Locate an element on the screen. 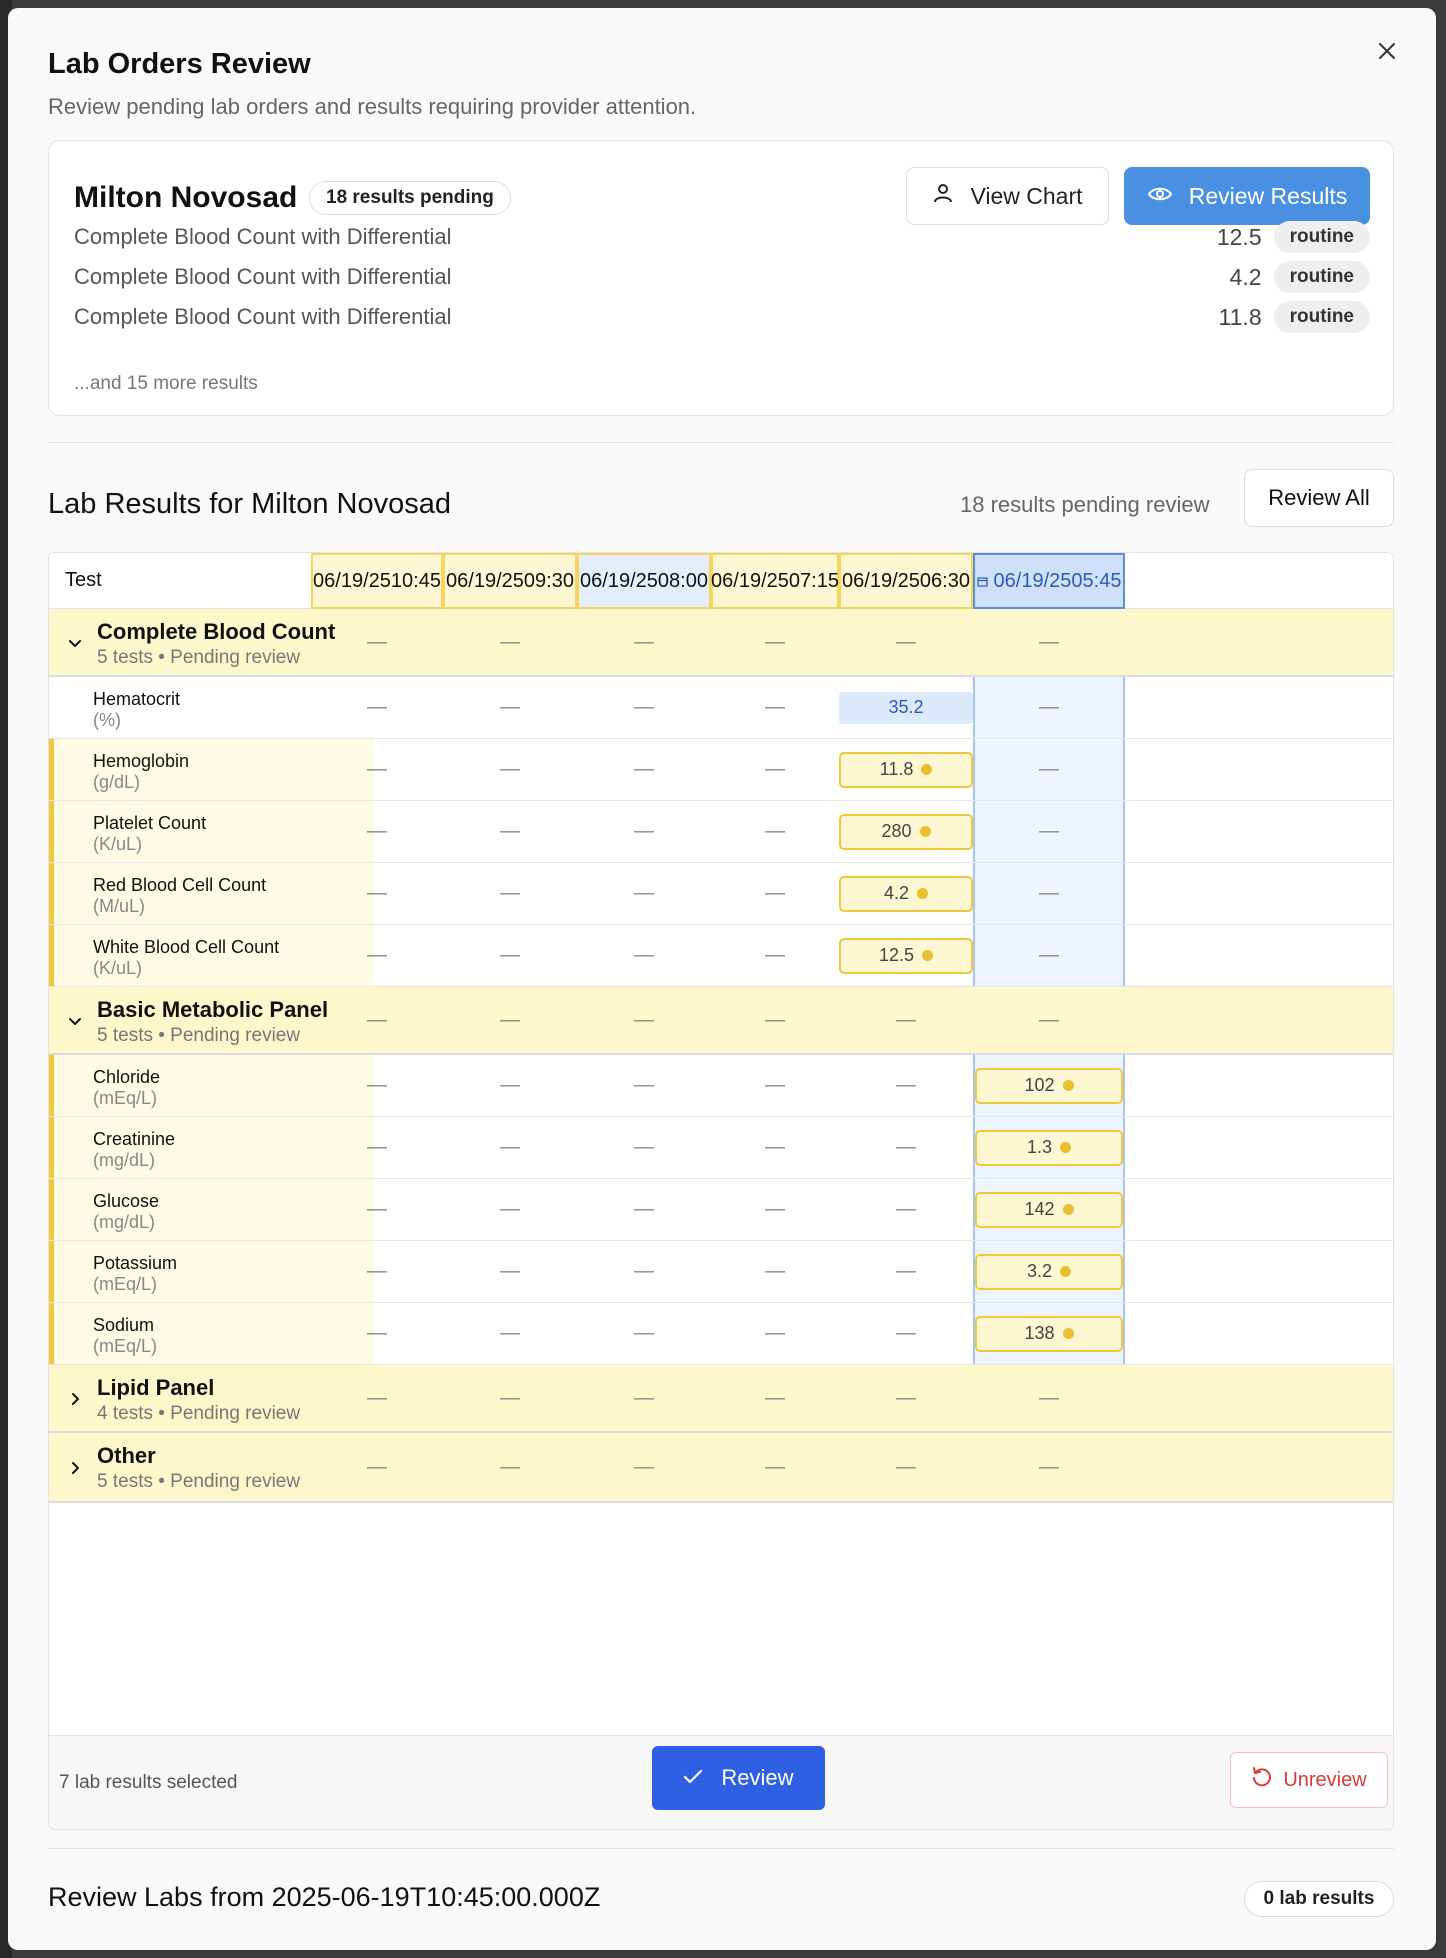  value-cell: 102 is located at coordinates (1049, 1085).